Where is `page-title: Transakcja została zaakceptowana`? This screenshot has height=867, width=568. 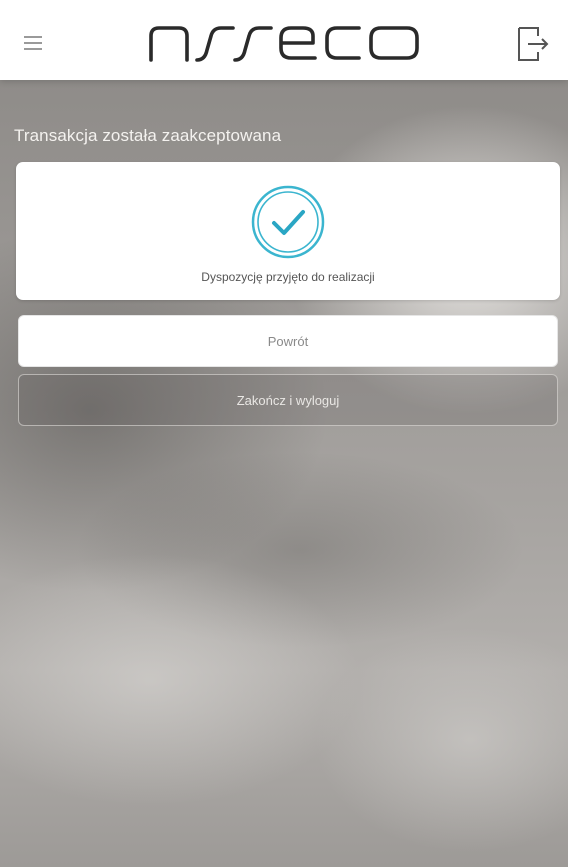
page-title: Transakcja została zaakceptowana is located at coordinates (148, 135).